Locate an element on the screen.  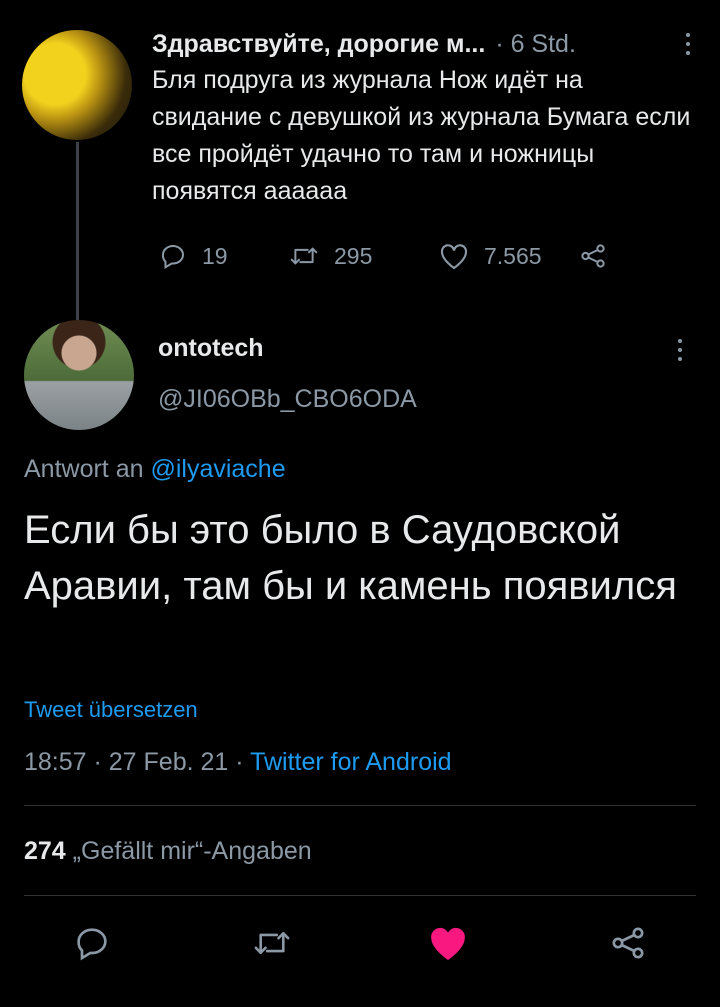
parent-reply-count: 19 is located at coordinates (215, 255).